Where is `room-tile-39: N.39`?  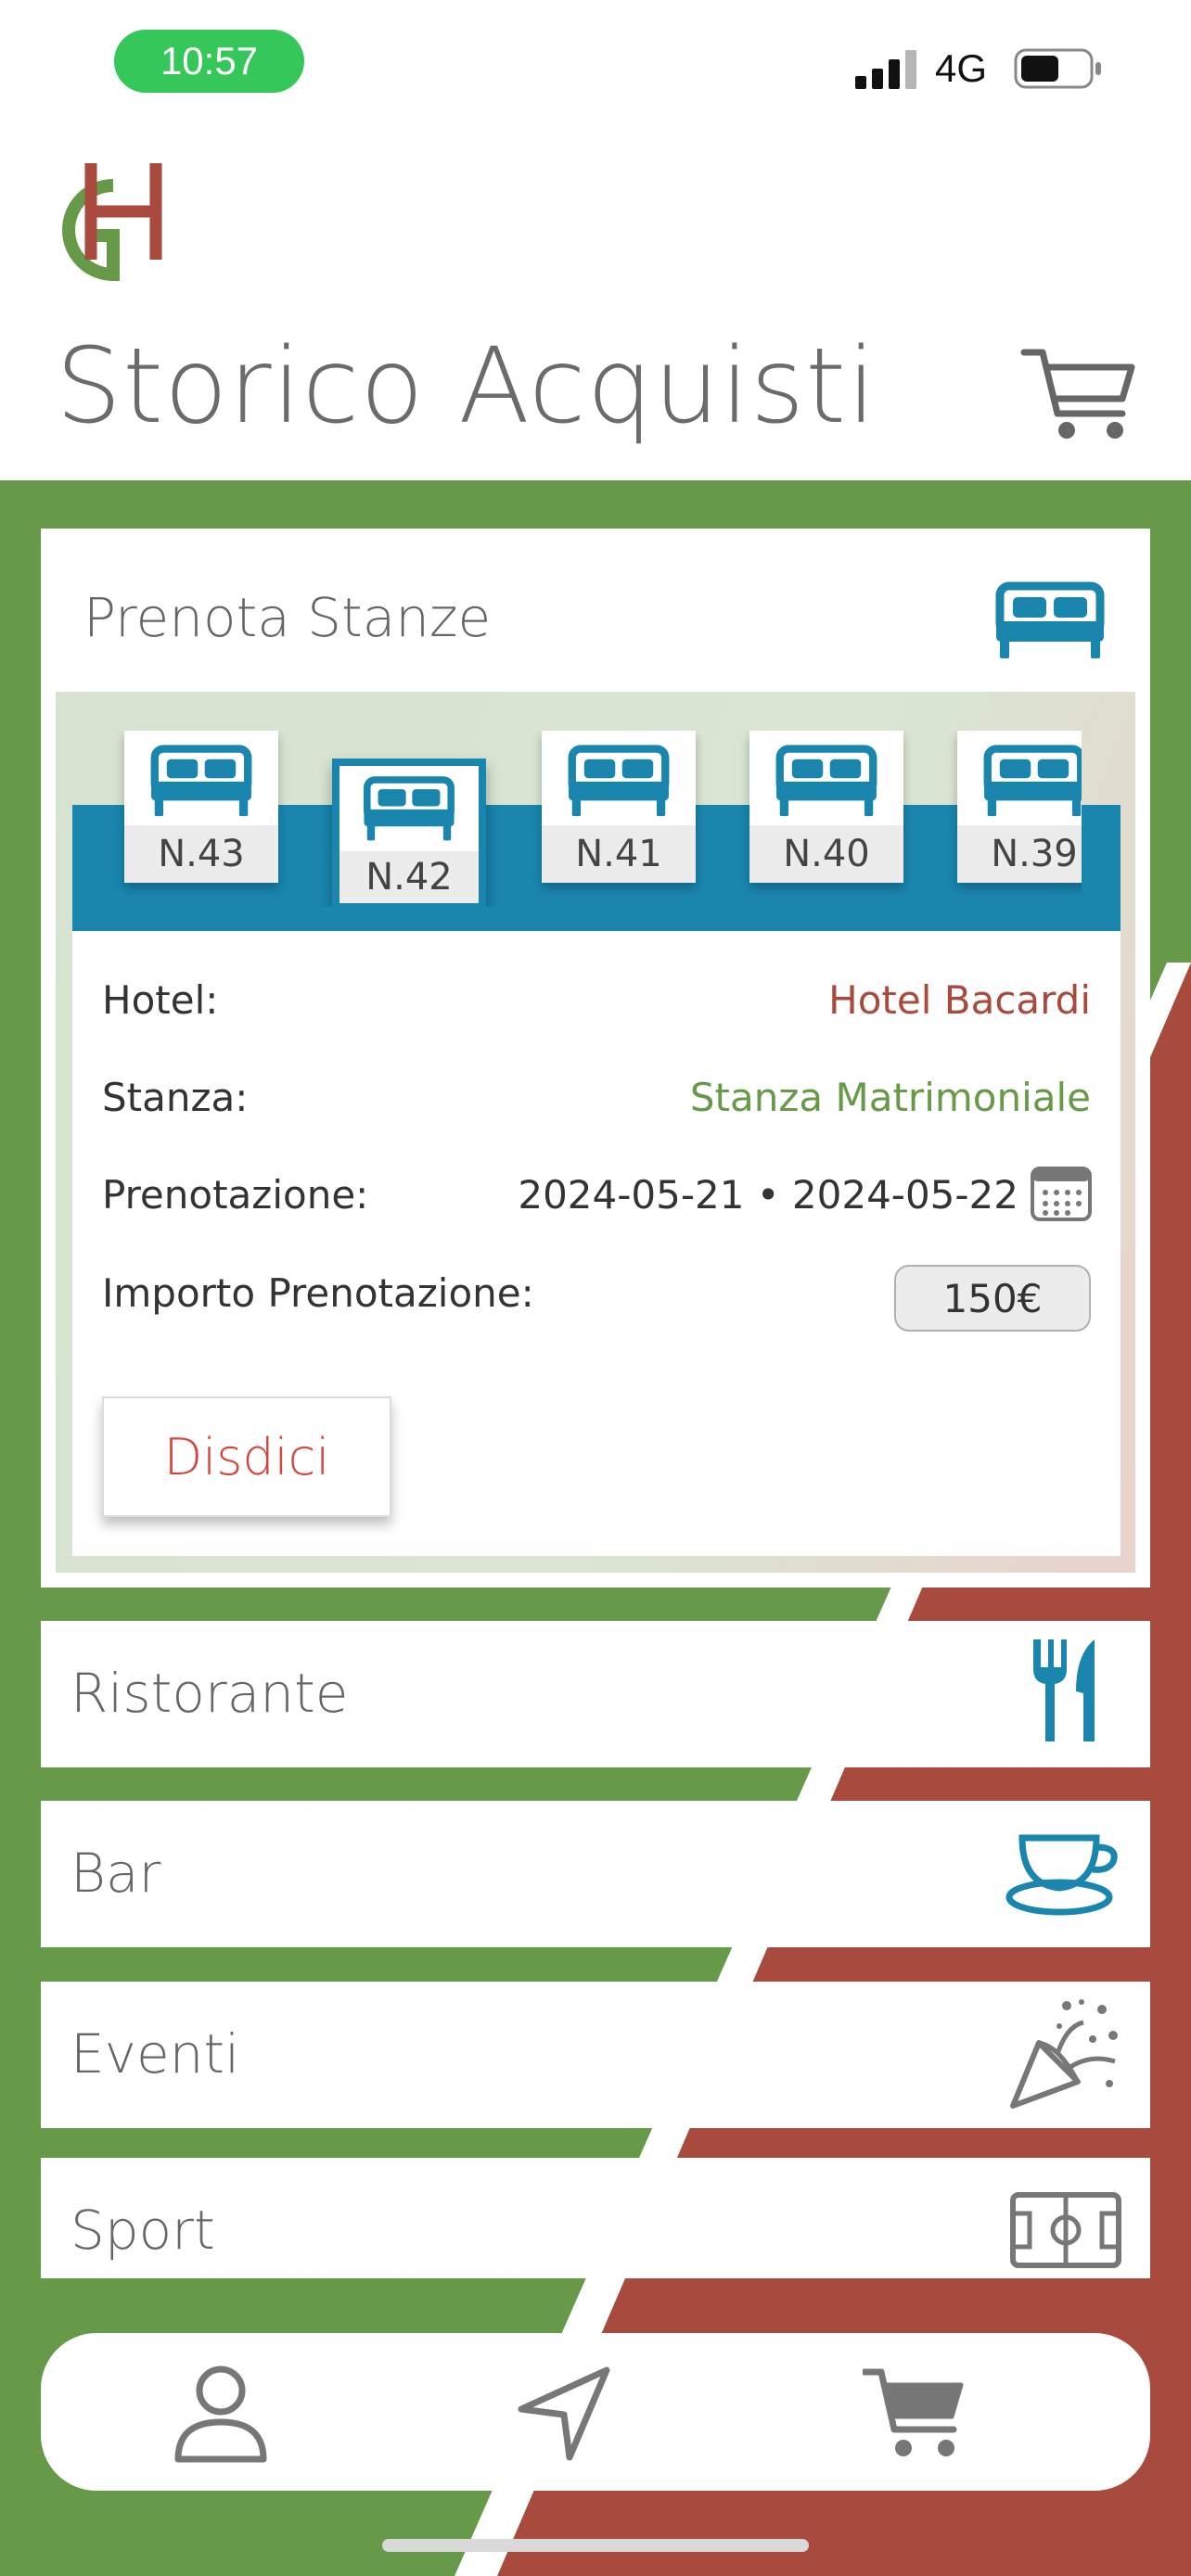
room-tile-39: N.39 is located at coordinates (1019, 807).